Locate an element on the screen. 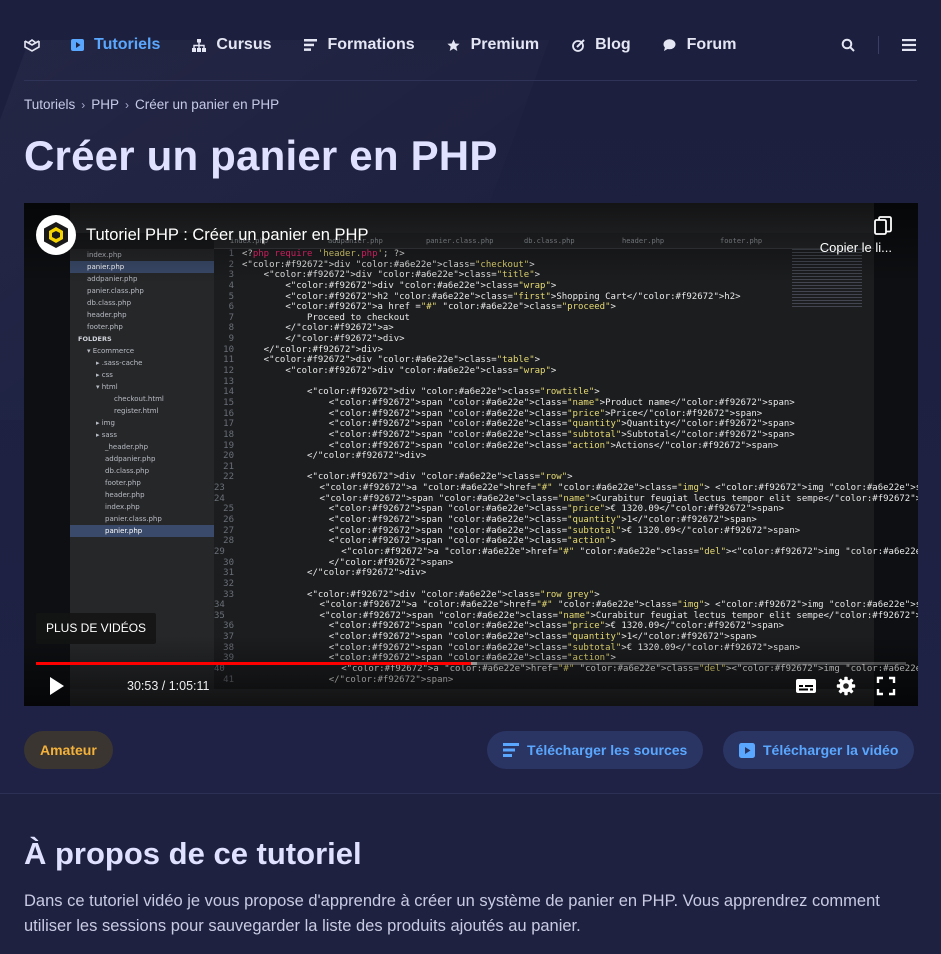  nav-item-blog: Blog is located at coordinates (601, 45).